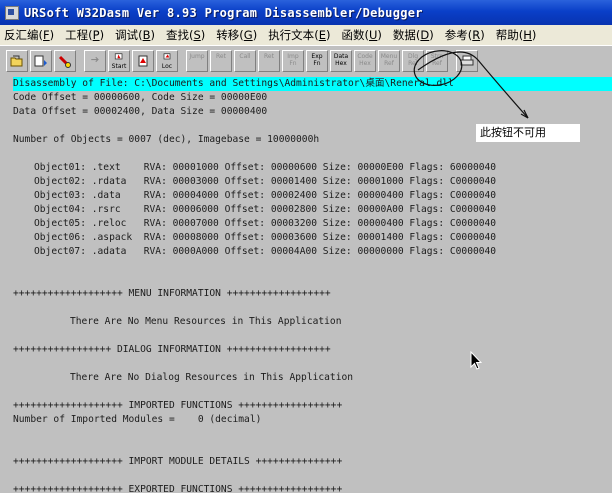 The image size is (612, 493). I want to click on menu-item-accelerator: G, so click(248, 35).